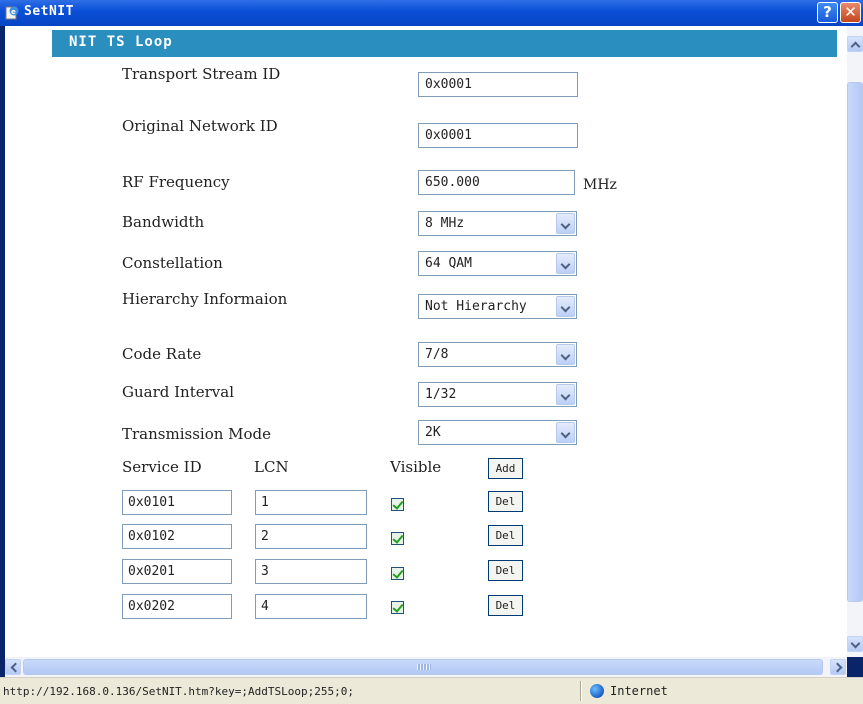 The width and height of the screenshot is (863, 704). What do you see at coordinates (13, 667) in the screenshot?
I see `scroll-left-icon` at bounding box center [13, 667].